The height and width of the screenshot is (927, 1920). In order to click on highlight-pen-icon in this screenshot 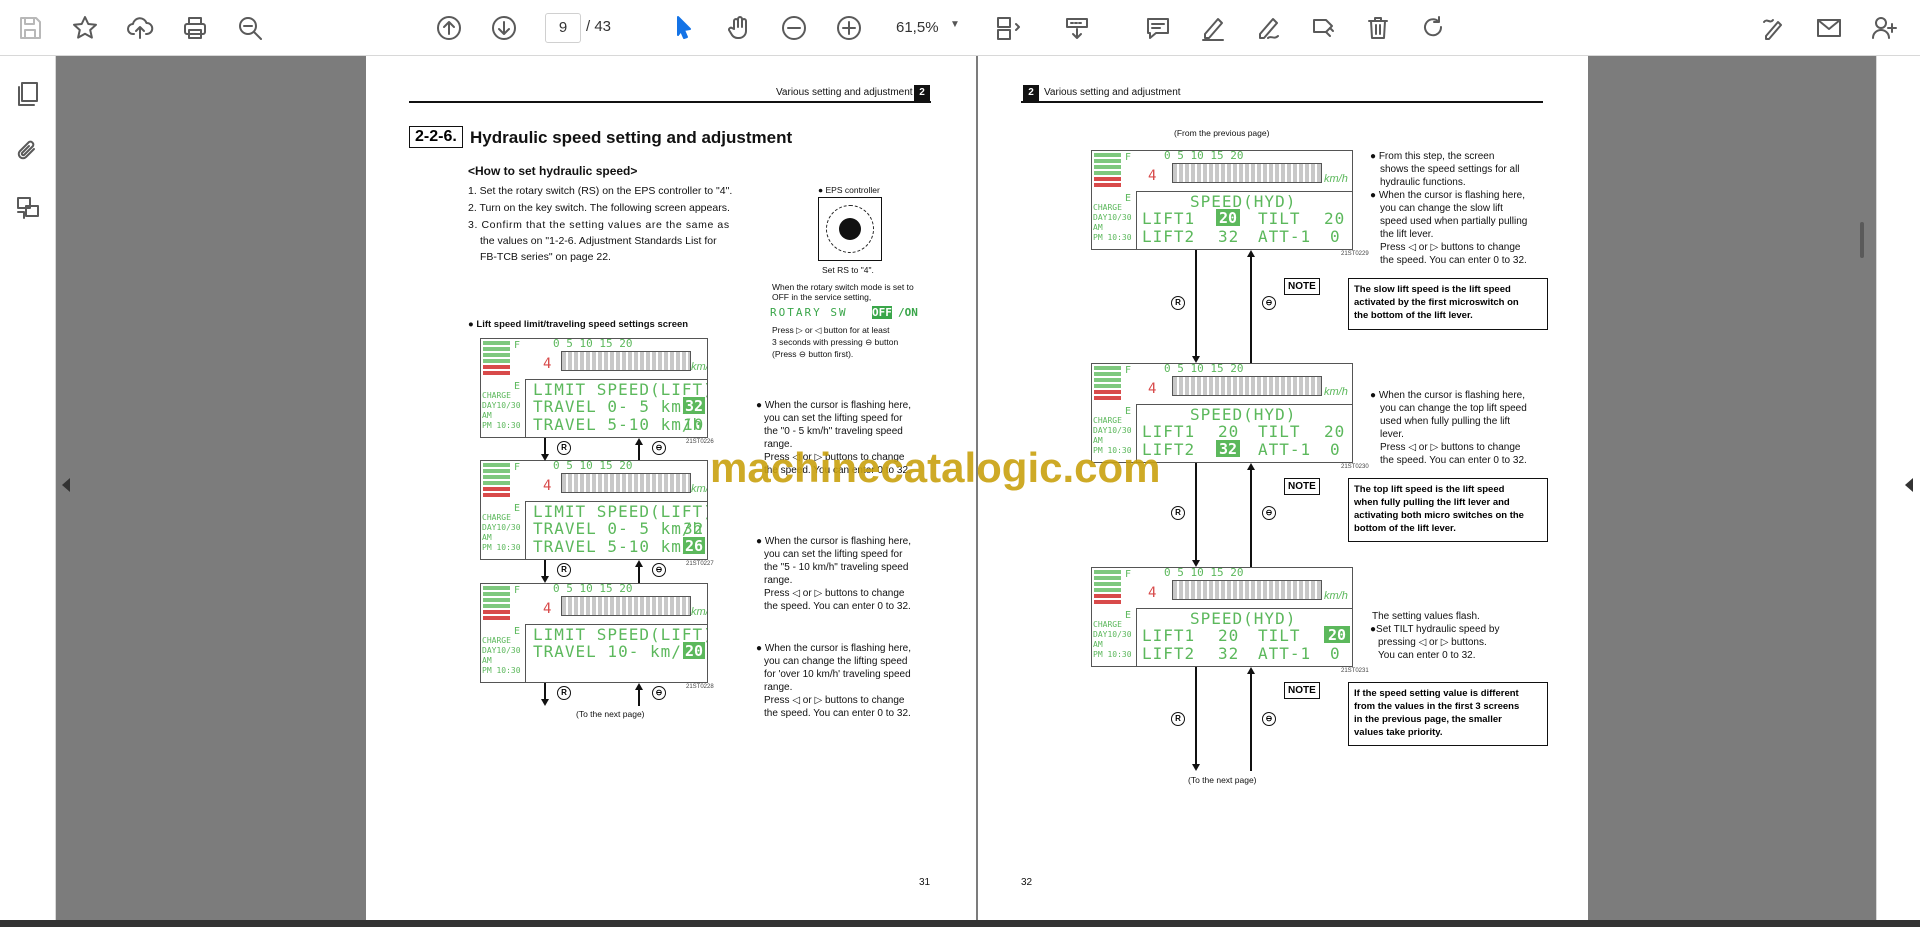, I will do `click(1213, 28)`.